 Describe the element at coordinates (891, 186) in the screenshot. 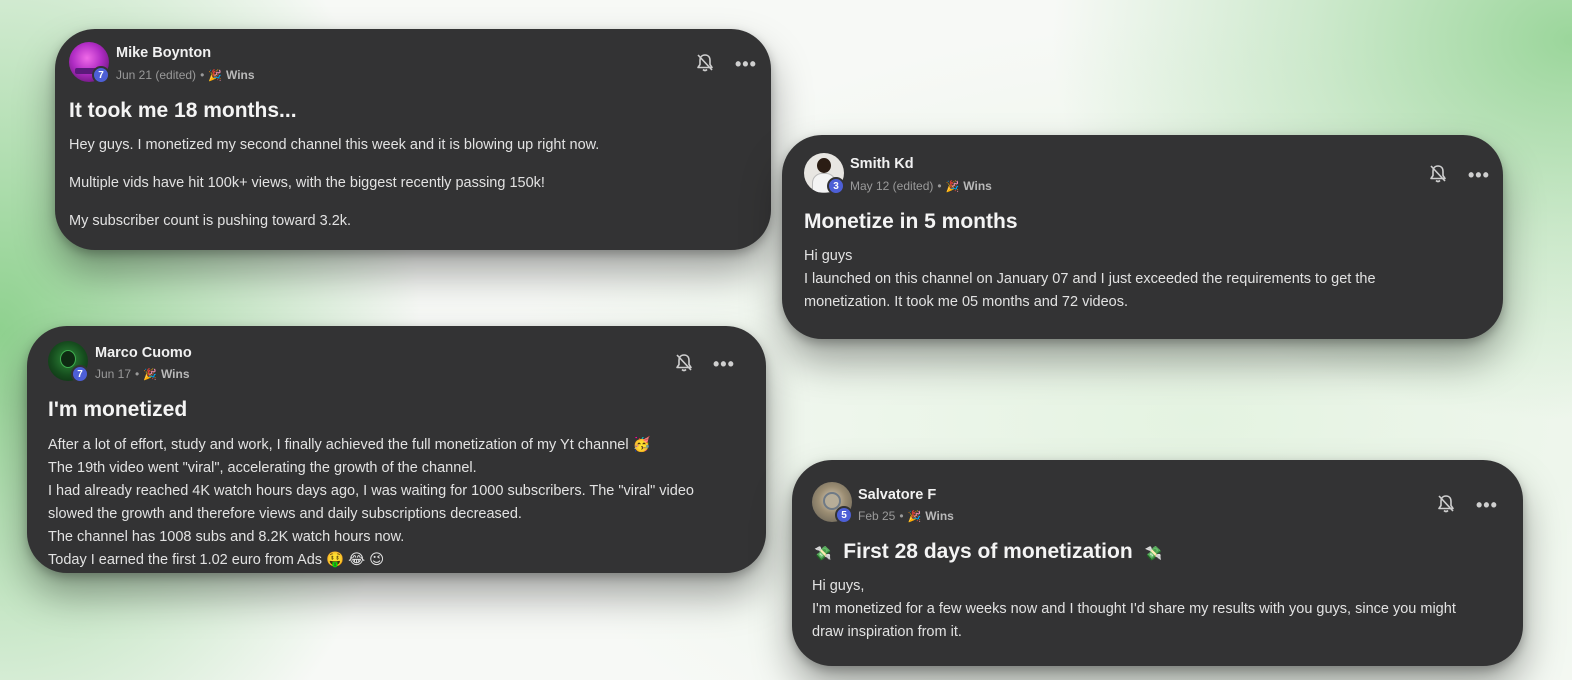

I see `post-date: May 12 (edited)` at that location.